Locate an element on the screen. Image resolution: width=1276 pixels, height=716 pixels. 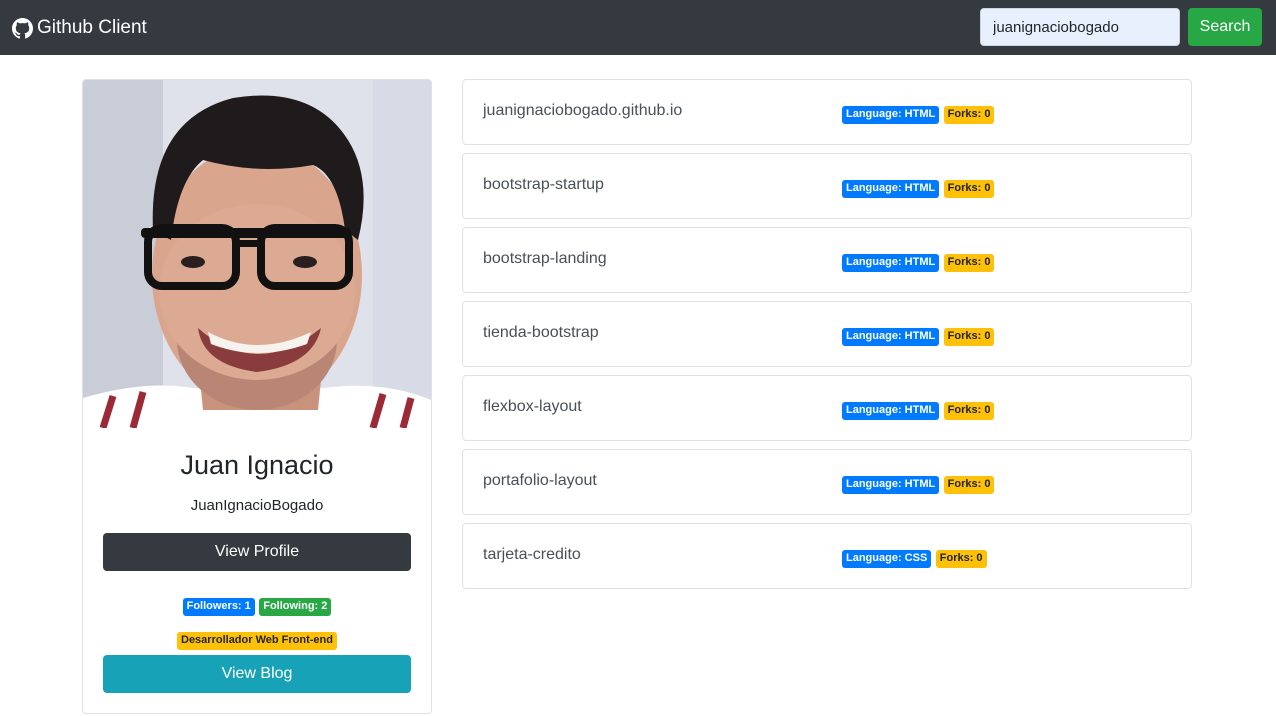
profile-bio-row: Desarrollador Web Front-end is located at coordinates (257, 640).